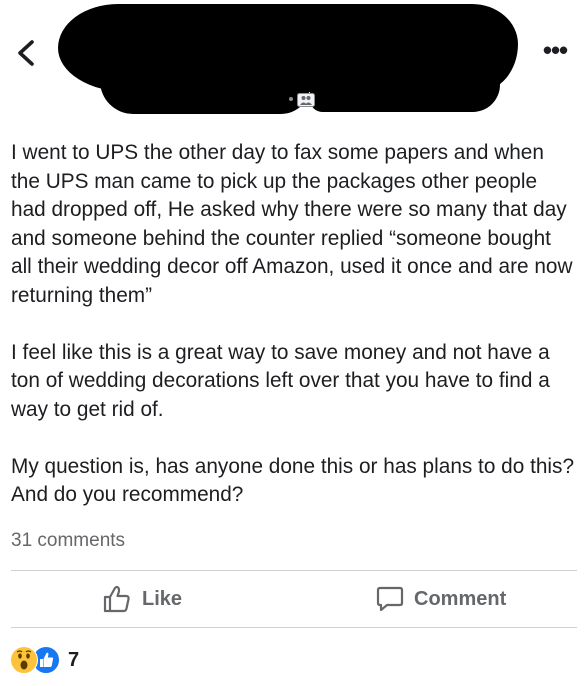  Describe the element at coordinates (44, 660) in the screenshot. I see `reactions-summary: 7` at that location.